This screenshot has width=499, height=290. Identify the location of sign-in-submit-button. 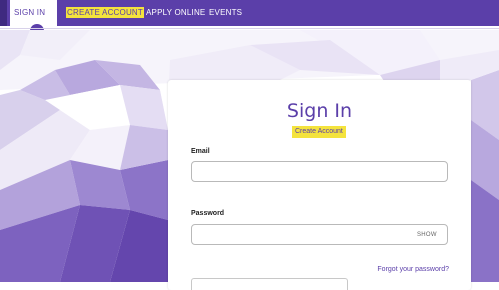
(269, 284).